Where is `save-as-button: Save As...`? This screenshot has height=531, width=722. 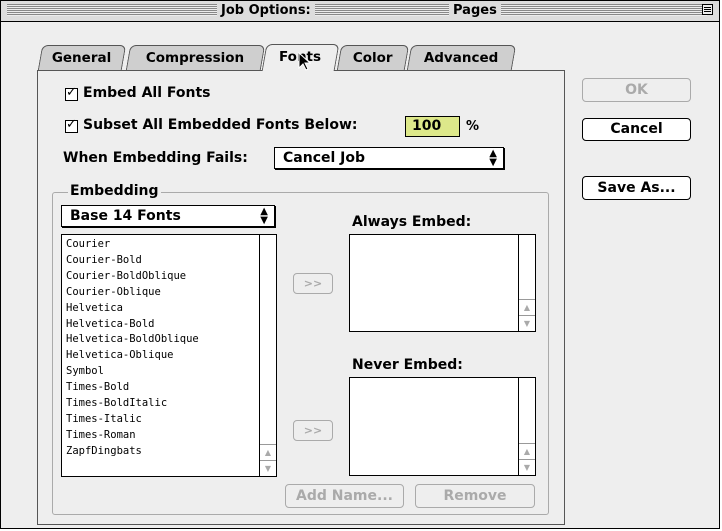 save-as-button: Save As... is located at coordinates (636, 188).